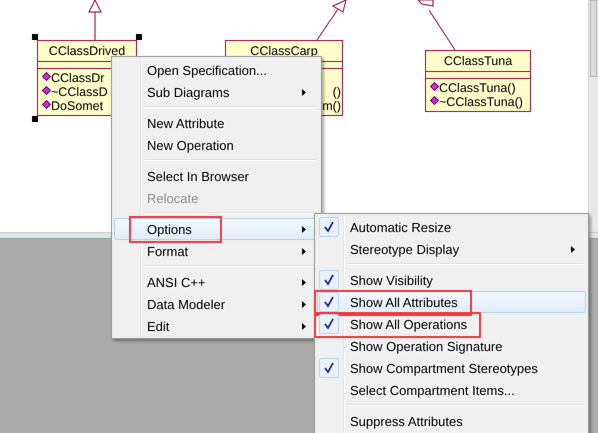 The width and height of the screenshot is (598, 433). What do you see at coordinates (451, 249) in the screenshot?
I see `menu-item: Stereotype Display` at bounding box center [451, 249].